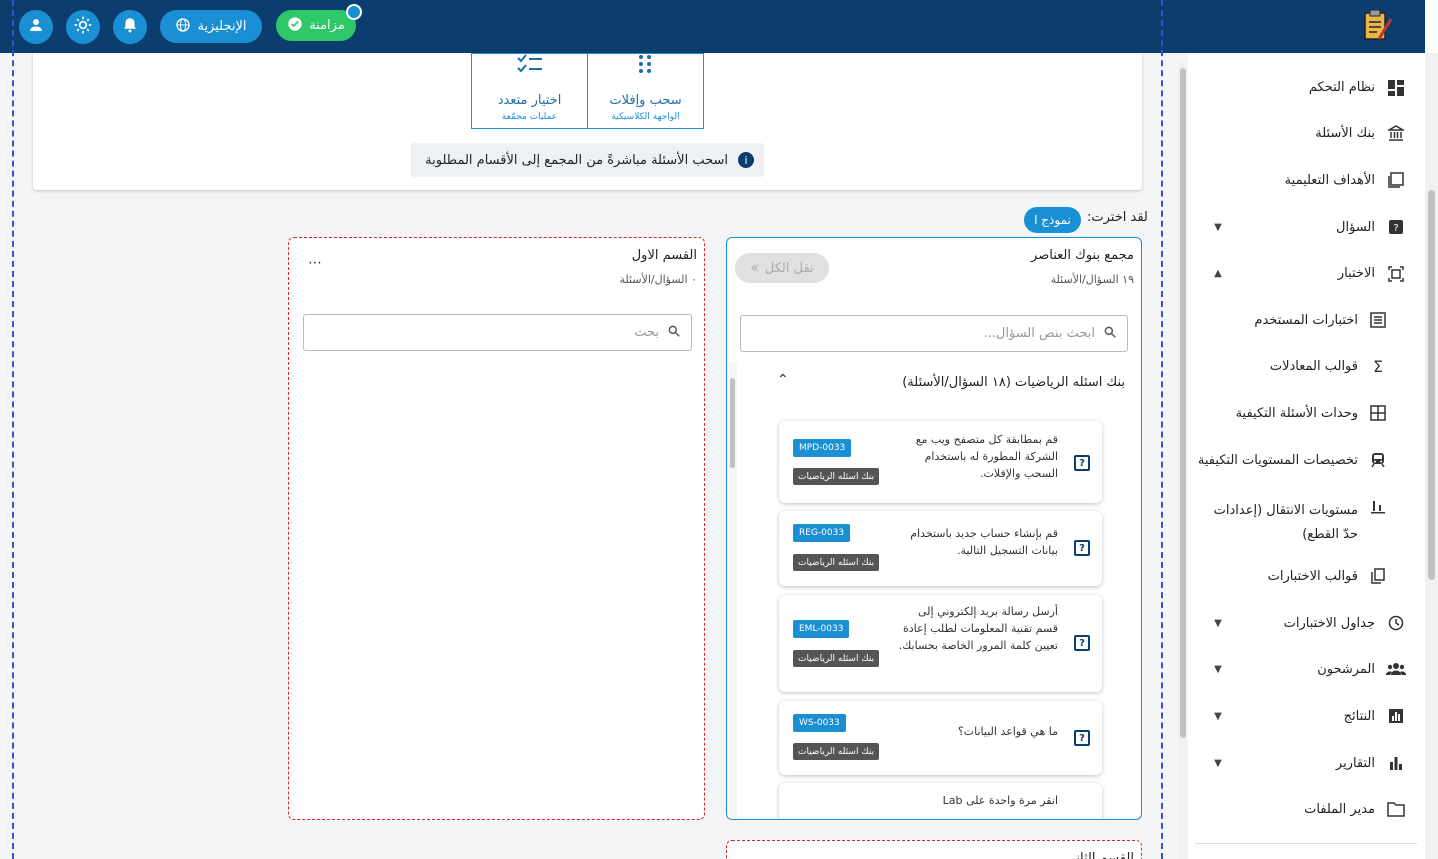  I want to click on language-label: الإنجليزية, so click(222, 26).